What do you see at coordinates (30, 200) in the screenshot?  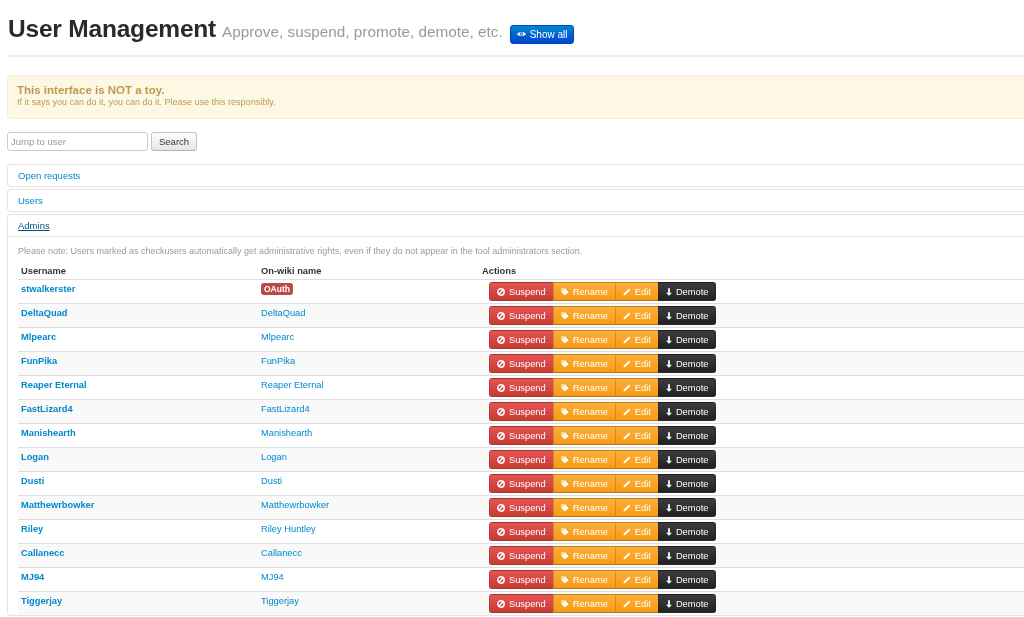 I see `section-header-link: Users` at bounding box center [30, 200].